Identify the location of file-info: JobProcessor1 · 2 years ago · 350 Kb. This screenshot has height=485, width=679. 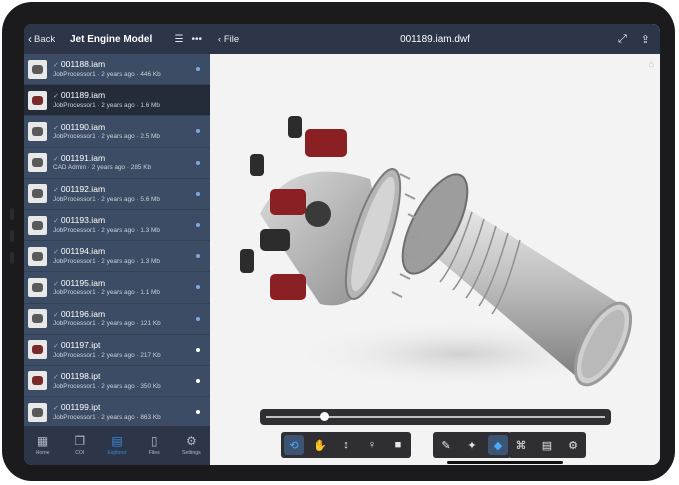
(107, 386).